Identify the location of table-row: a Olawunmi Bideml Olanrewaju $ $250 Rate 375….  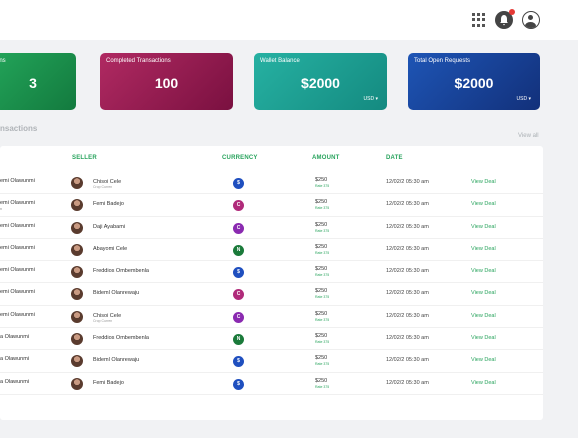
(271, 361).